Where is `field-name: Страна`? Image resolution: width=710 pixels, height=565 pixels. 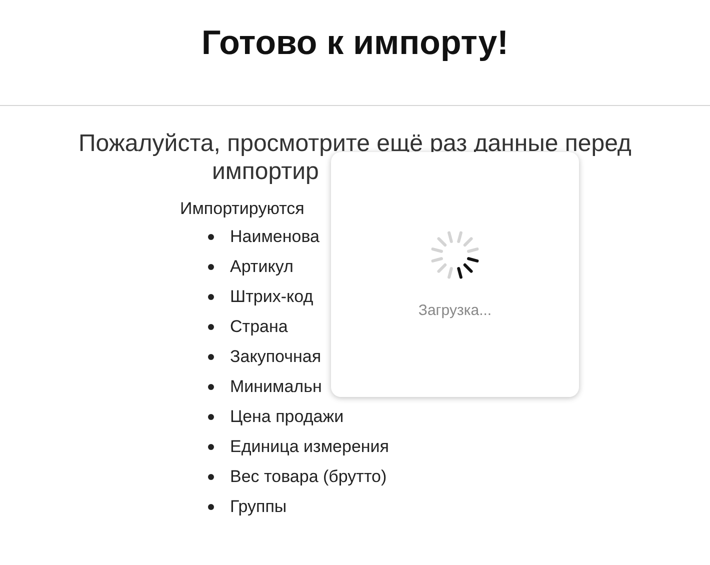
field-name: Страна is located at coordinates (259, 327).